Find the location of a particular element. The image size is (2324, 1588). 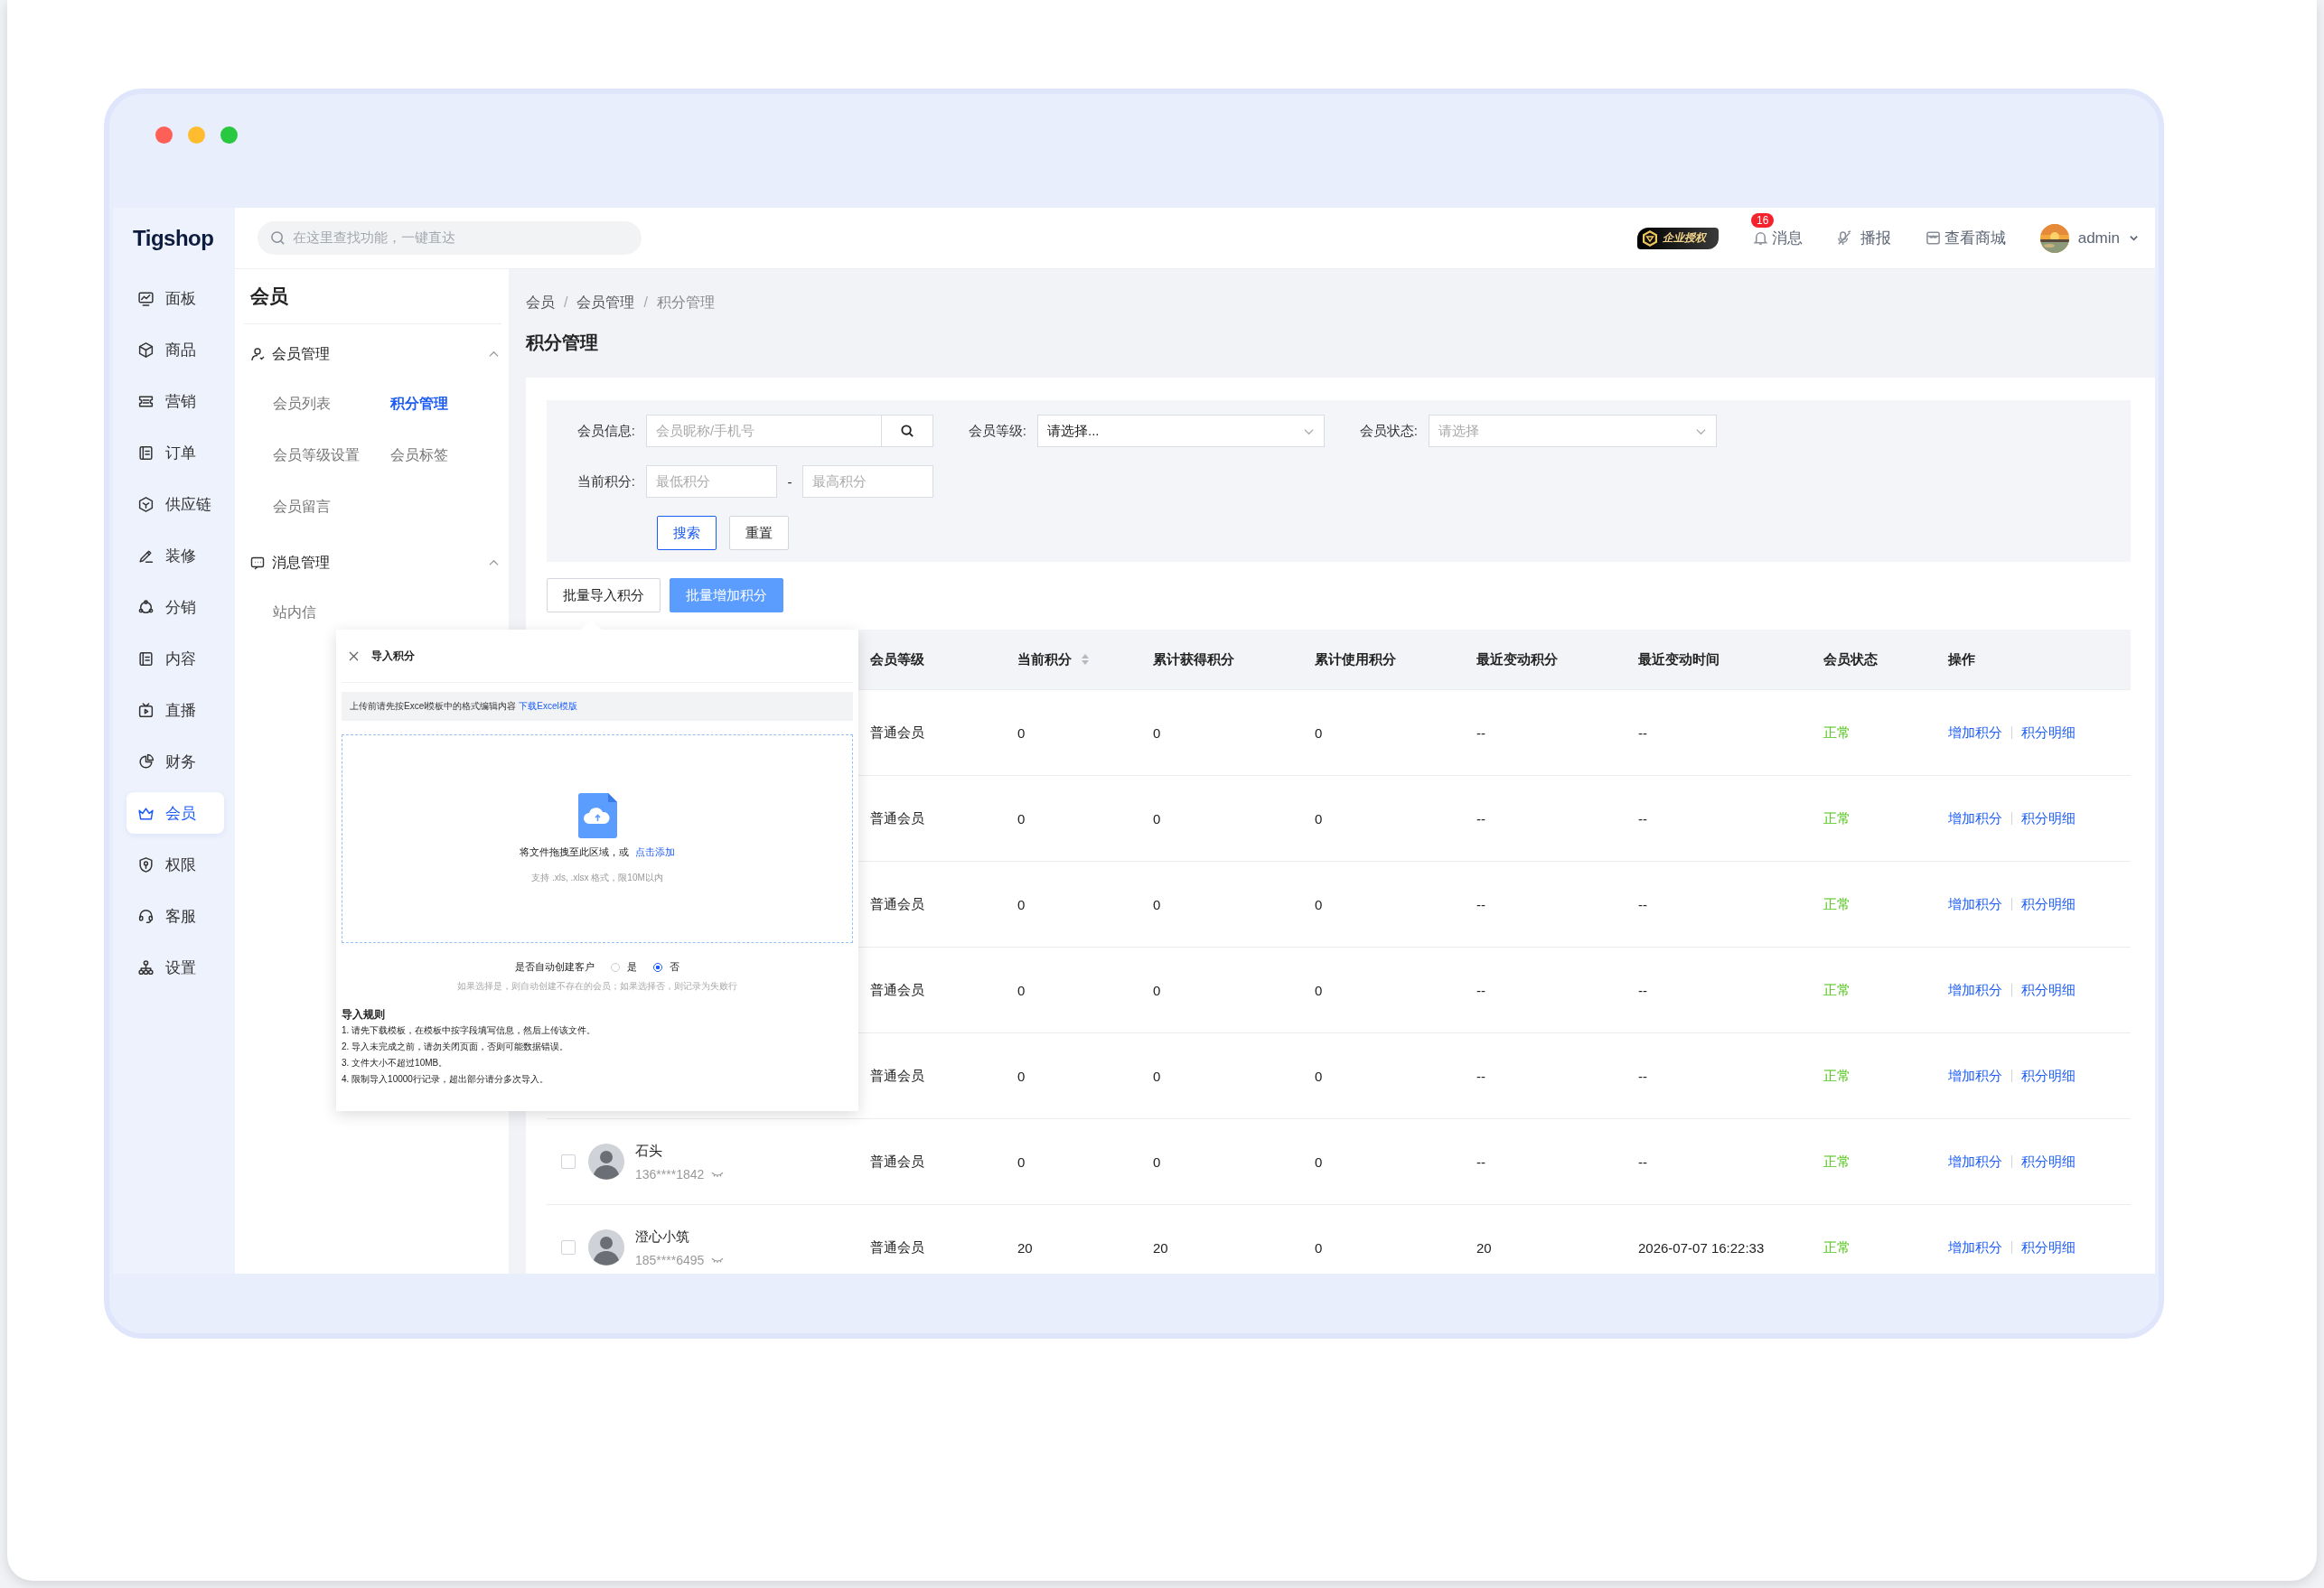

column-header: 当前积分 is located at coordinates (1044, 659).